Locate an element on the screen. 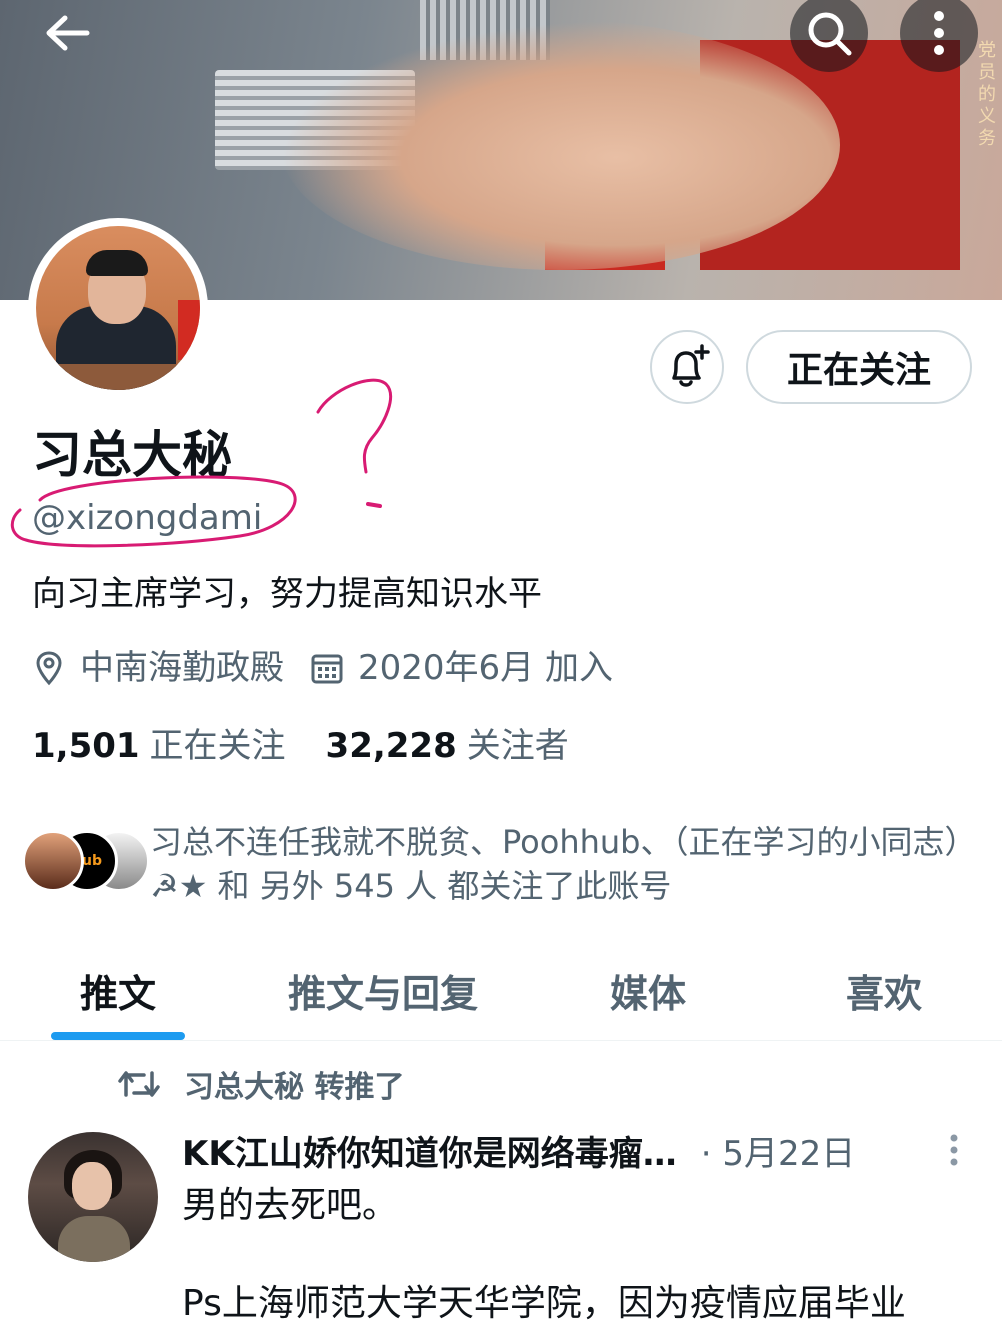  tab-likes: 喜欢 is located at coordinates (884, 990).